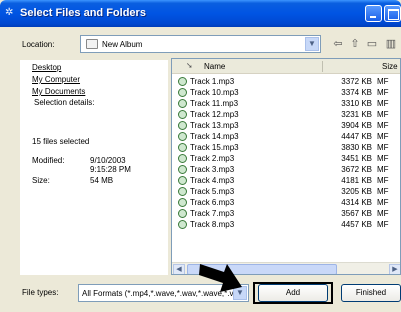 The height and width of the screenshot is (312, 401). I want to click on file-name: Track 13.mp3, so click(214, 125).